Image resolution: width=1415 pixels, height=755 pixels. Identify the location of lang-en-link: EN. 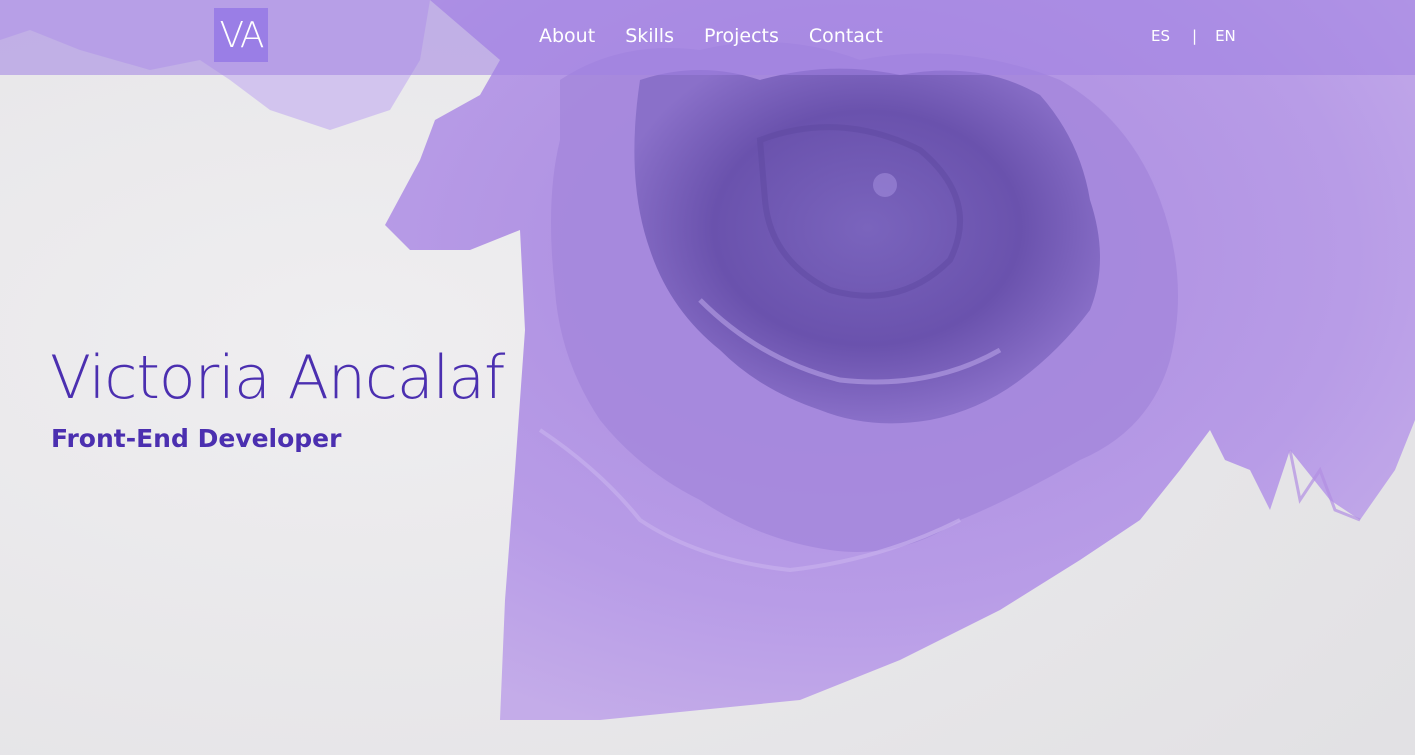
(1225, 36).